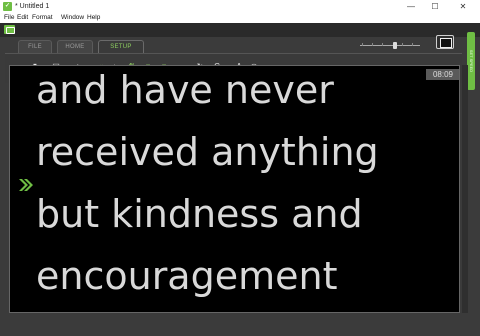 The width and height of the screenshot is (480, 336). What do you see at coordinates (32, 6) in the screenshot?
I see `window-title: * Untitled 1` at bounding box center [32, 6].